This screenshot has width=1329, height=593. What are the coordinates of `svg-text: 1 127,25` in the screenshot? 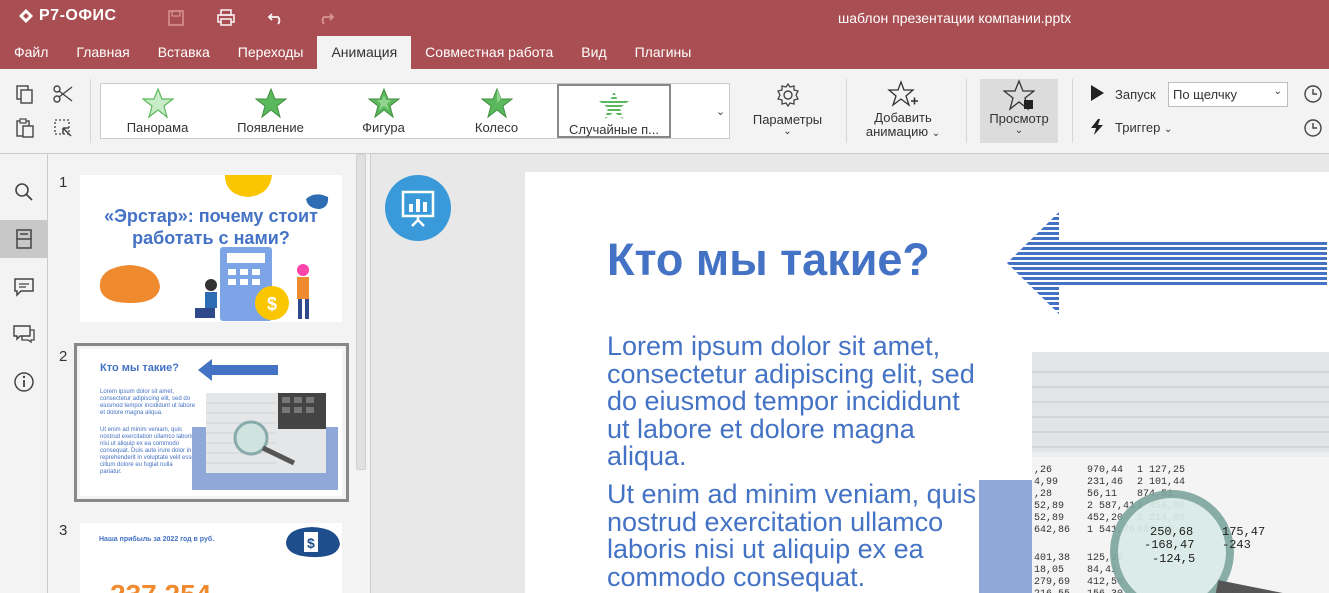 It's located at (1161, 470).